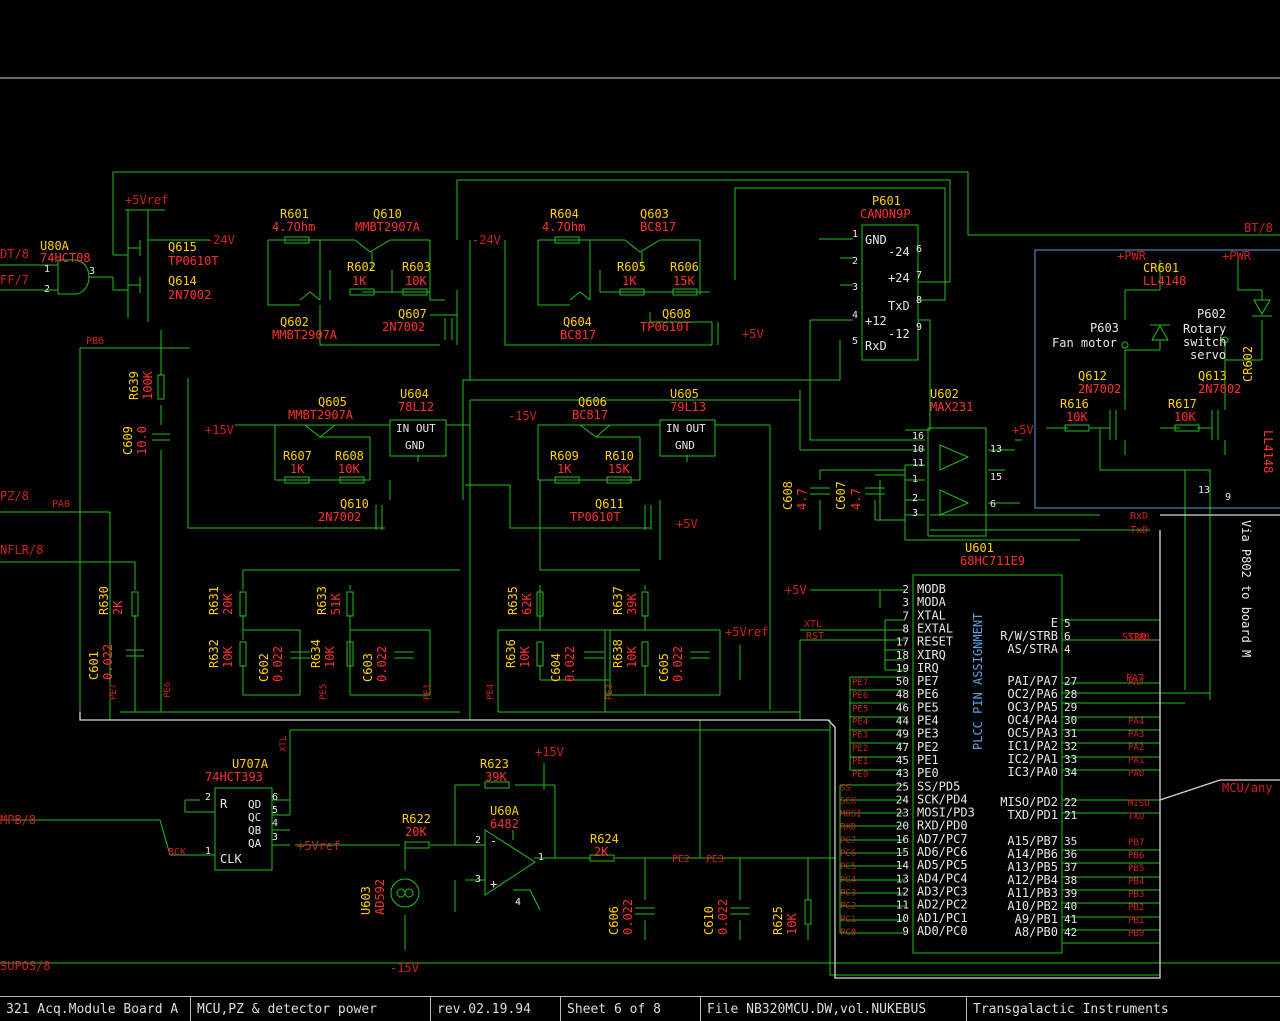 The image size is (1280, 1021). Describe the element at coordinates (905, 615) in the screenshot. I see `mcu-left-pin-num: 7` at that location.